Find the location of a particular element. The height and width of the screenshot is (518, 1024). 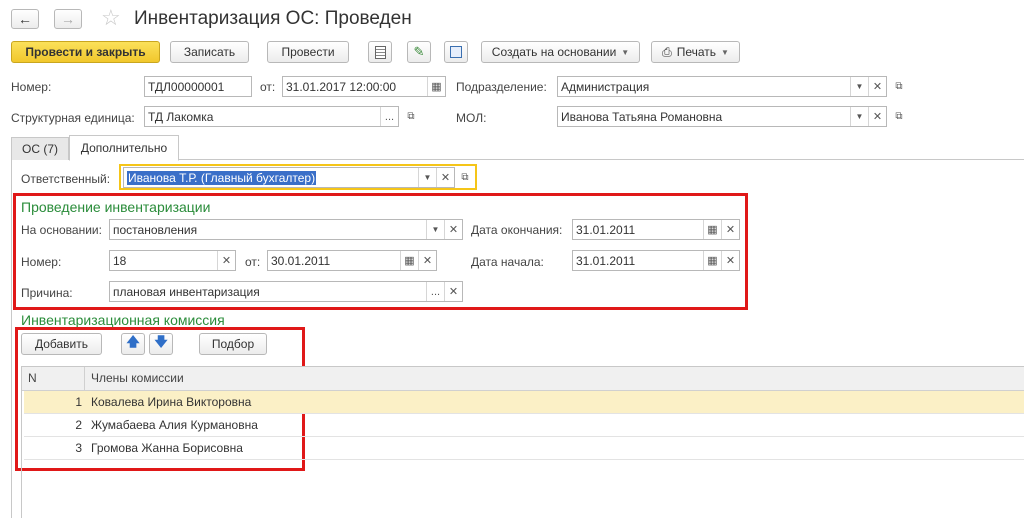

back-button: ← is located at coordinates (25, 19).